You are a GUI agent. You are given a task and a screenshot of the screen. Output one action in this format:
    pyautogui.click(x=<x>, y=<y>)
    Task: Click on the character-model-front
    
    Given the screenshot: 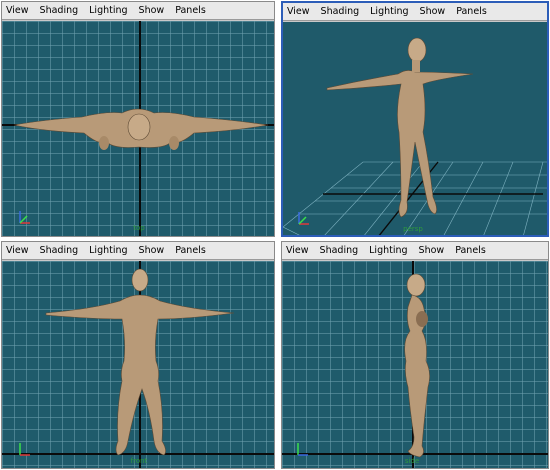 What is the action you would take?
    pyautogui.click(x=140, y=362)
    